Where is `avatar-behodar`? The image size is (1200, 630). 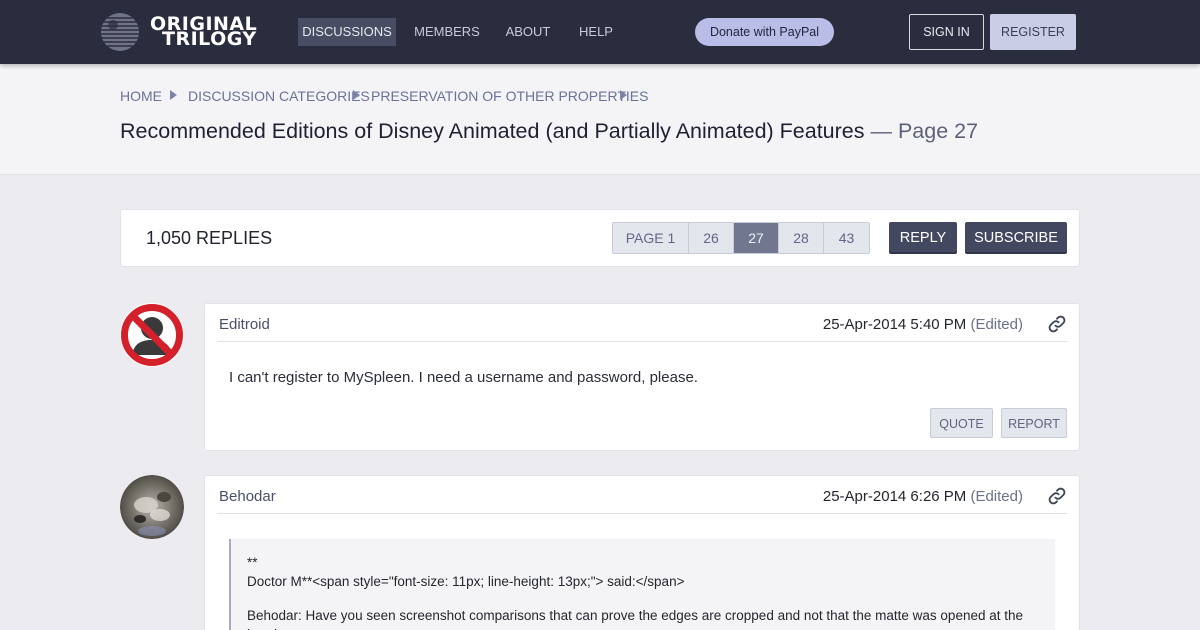
avatar-behodar is located at coordinates (152, 507).